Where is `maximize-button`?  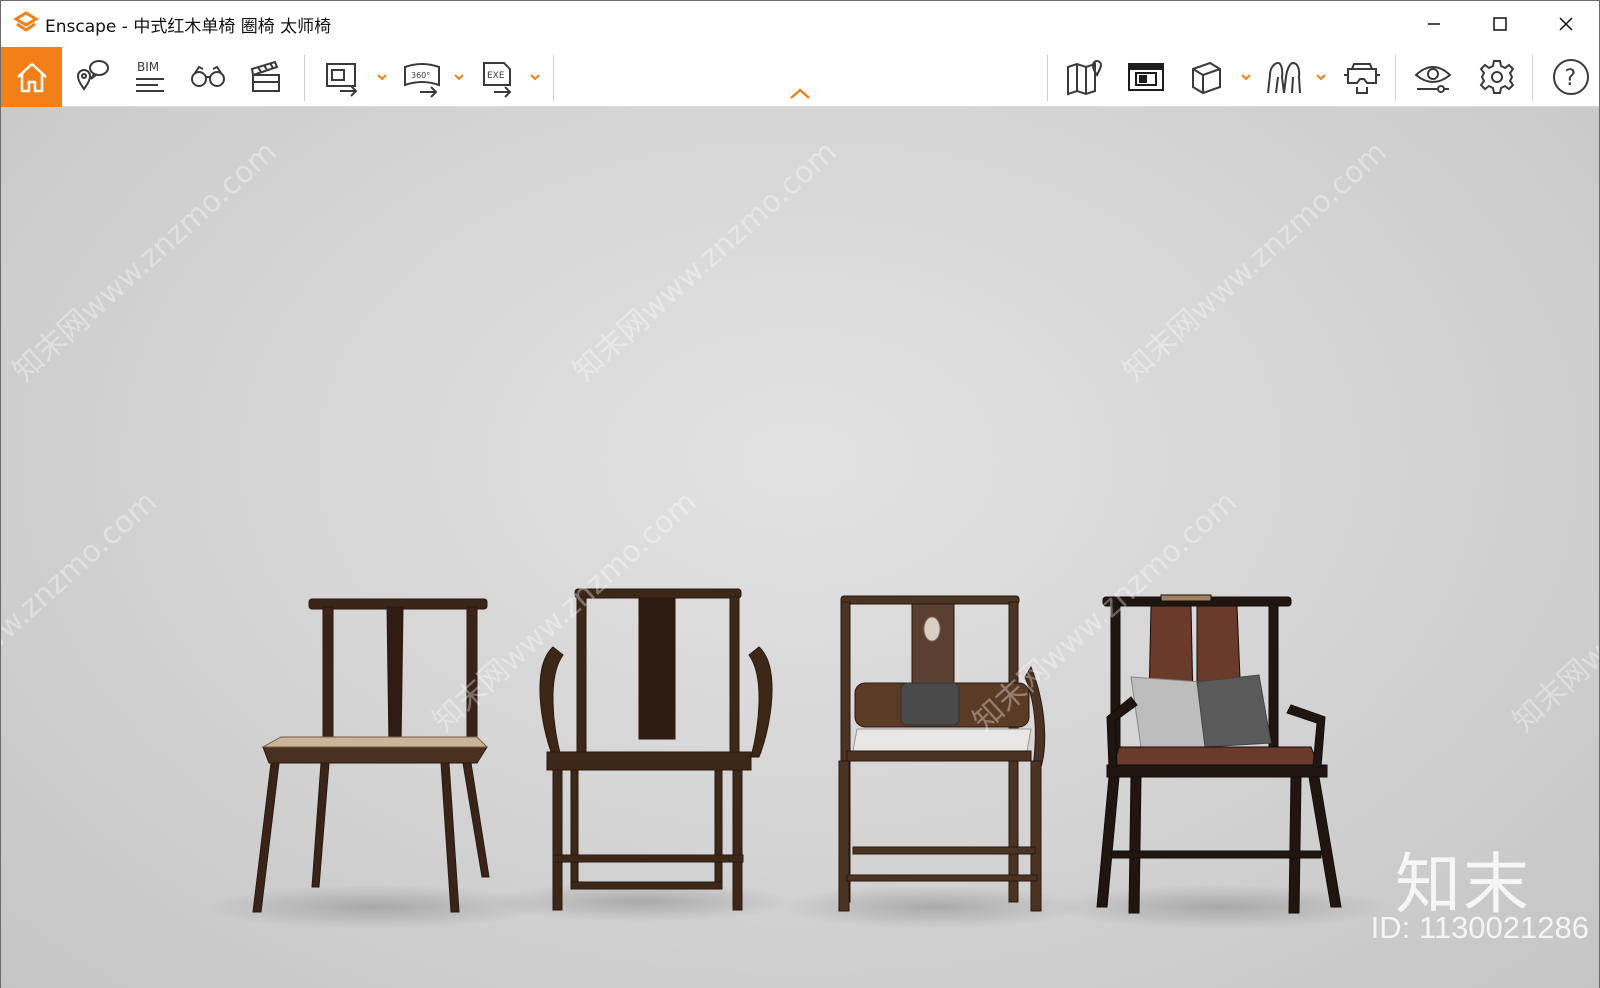 maximize-button is located at coordinates (1500, 24).